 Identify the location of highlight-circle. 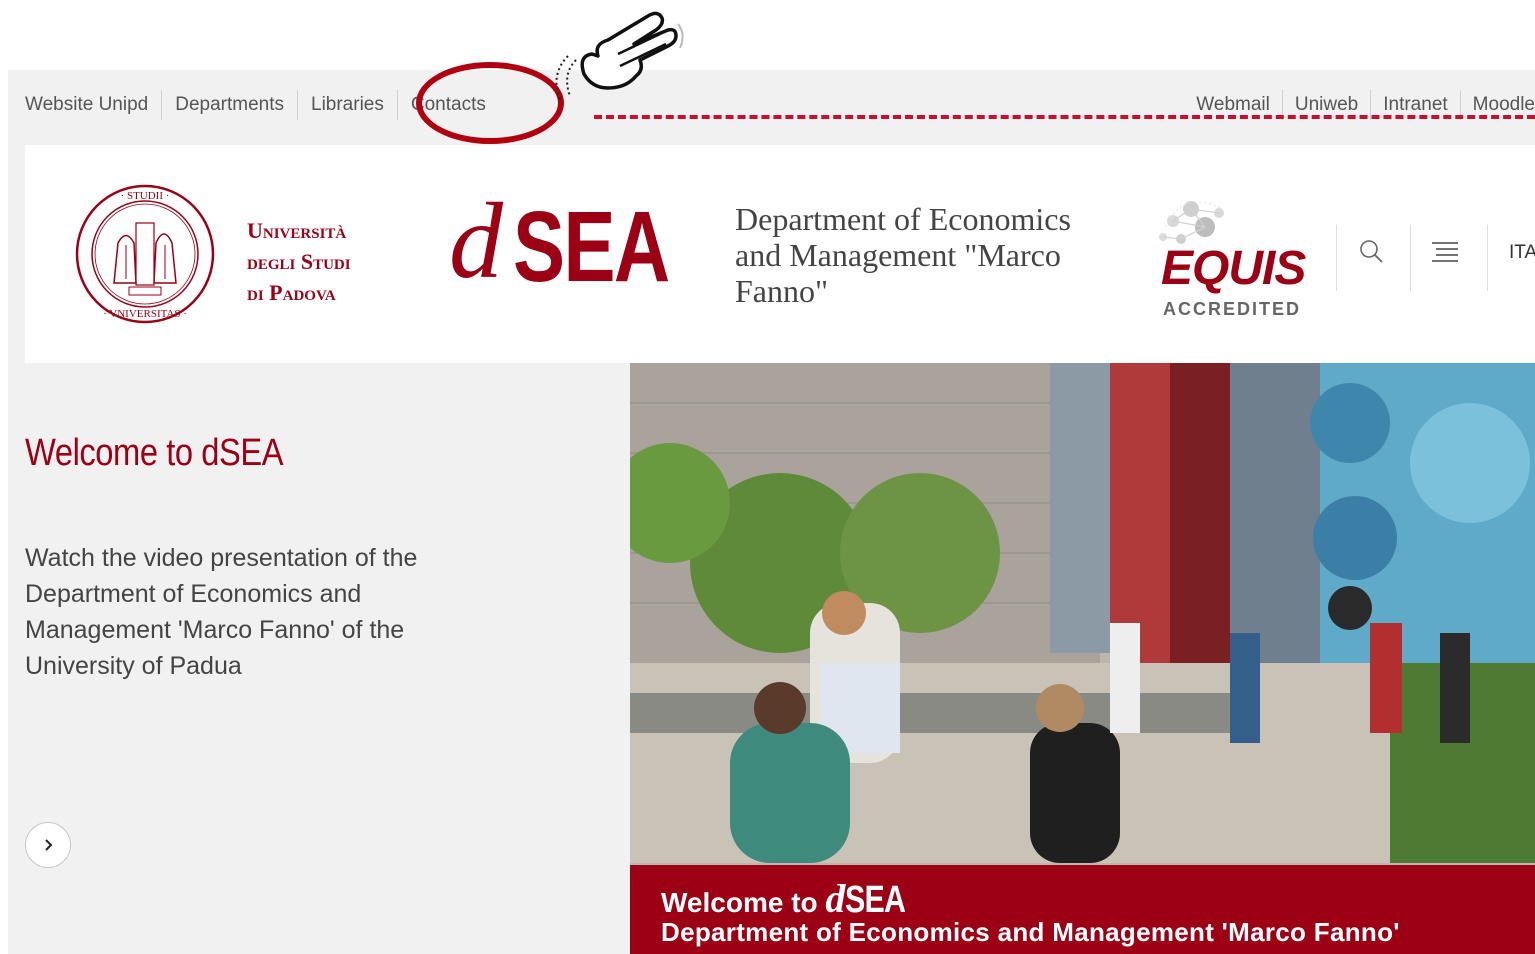
(490, 103).